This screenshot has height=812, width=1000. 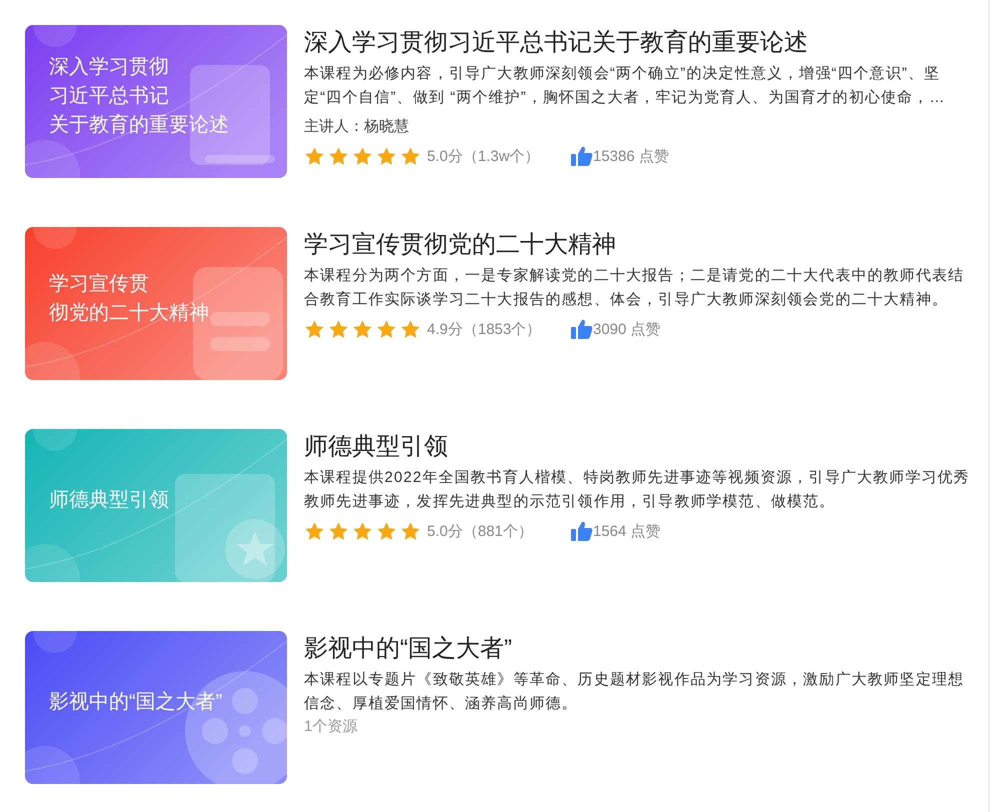 I want to click on like-count: 1564 点赞, so click(x=627, y=531).